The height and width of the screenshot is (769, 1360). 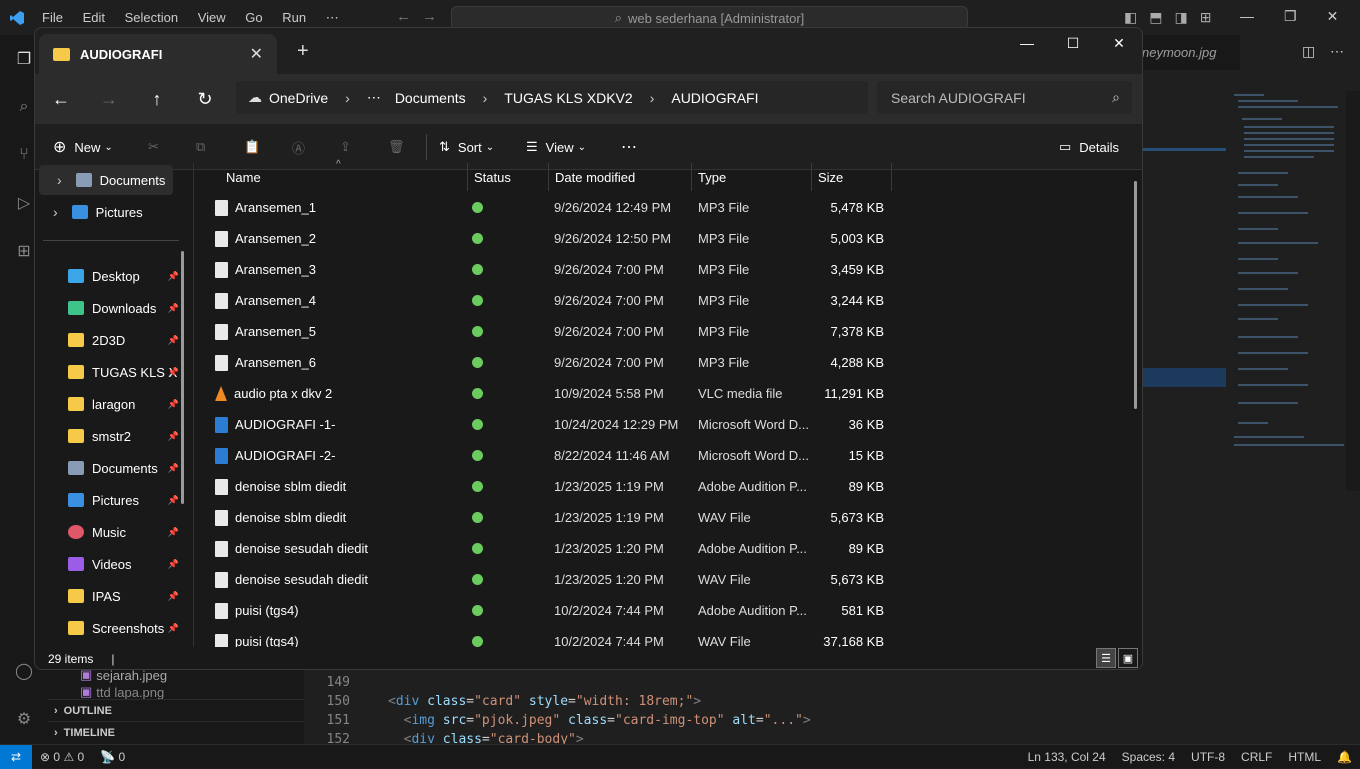 What do you see at coordinates (298, 98) in the screenshot?
I see `breadcrumb-onedrive: OneDrive` at bounding box center [298, 98].